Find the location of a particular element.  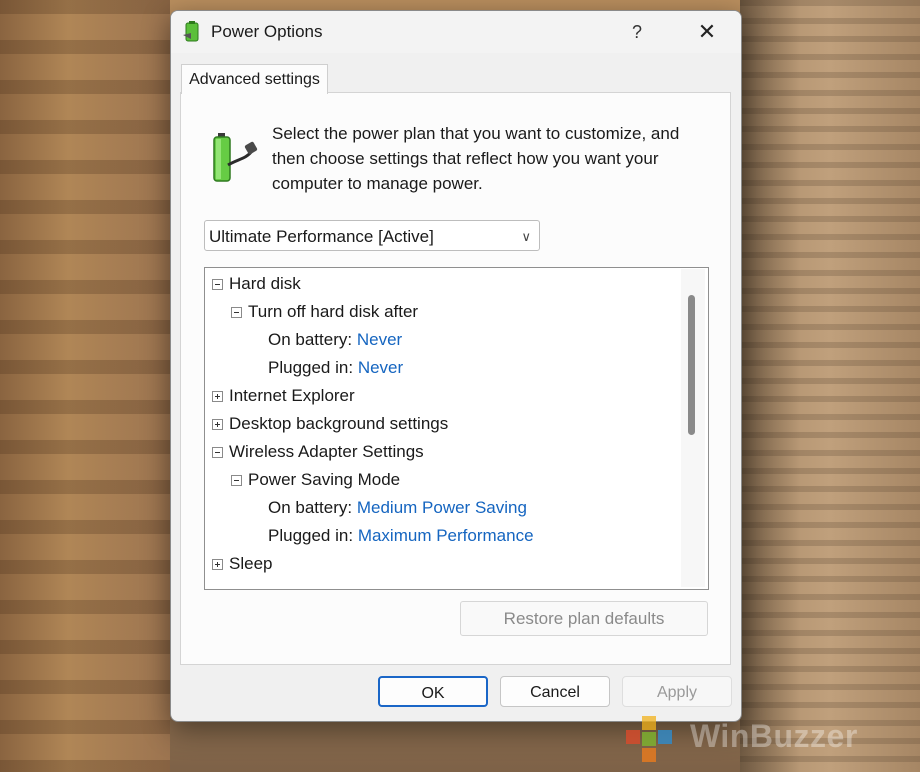

tree-item-hard-disk: Hard disk is located at coordinates (256, 284).